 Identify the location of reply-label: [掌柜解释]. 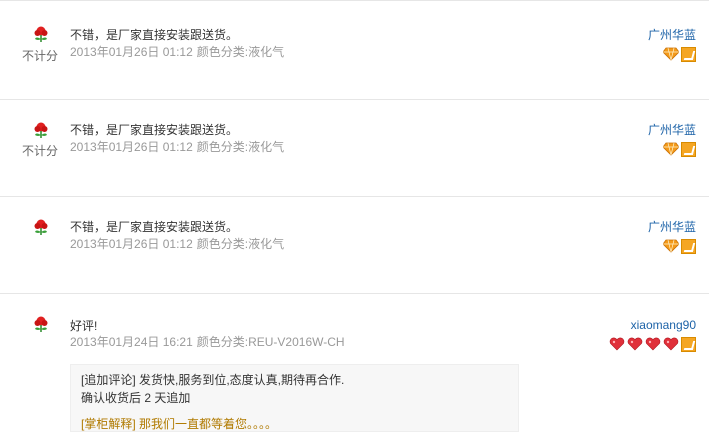
(108, 424).